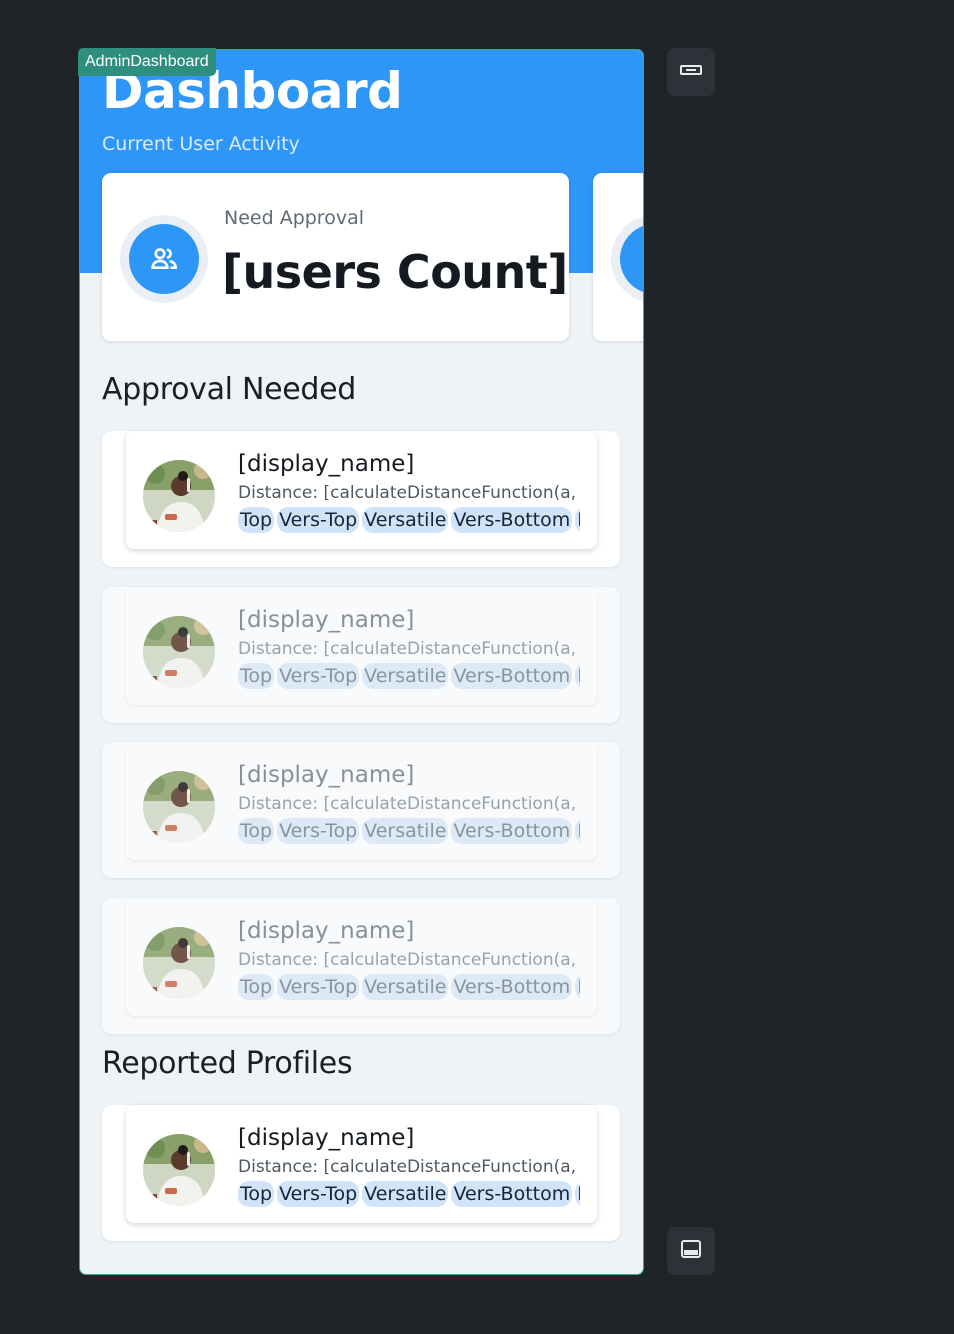 The width and height of the screenshot is (954, 1334). I want to click on page-subtitle: Current User Activity, so click(201, 144).